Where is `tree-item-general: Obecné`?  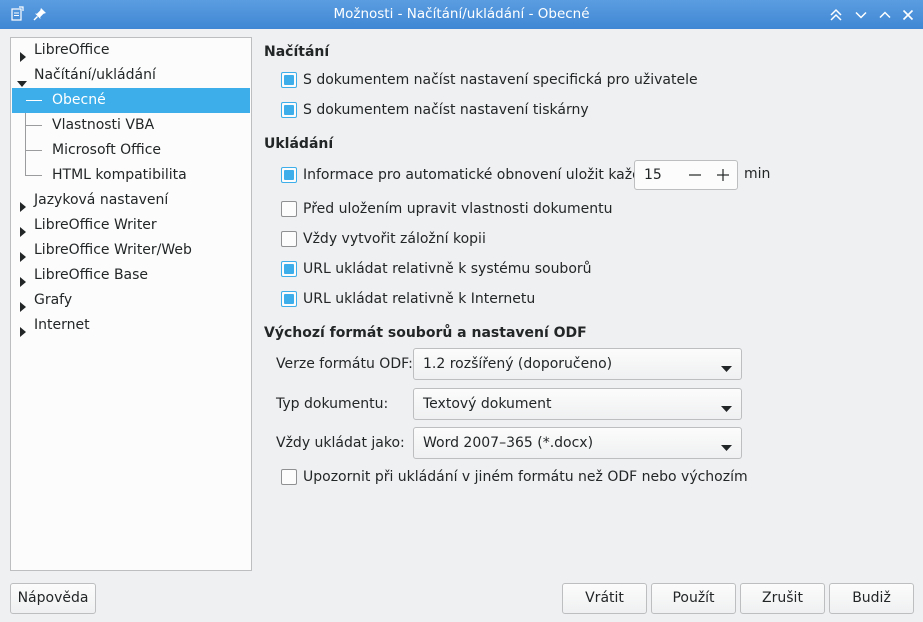 tree-item-general: Obecné is located at coordinates (131, 100).